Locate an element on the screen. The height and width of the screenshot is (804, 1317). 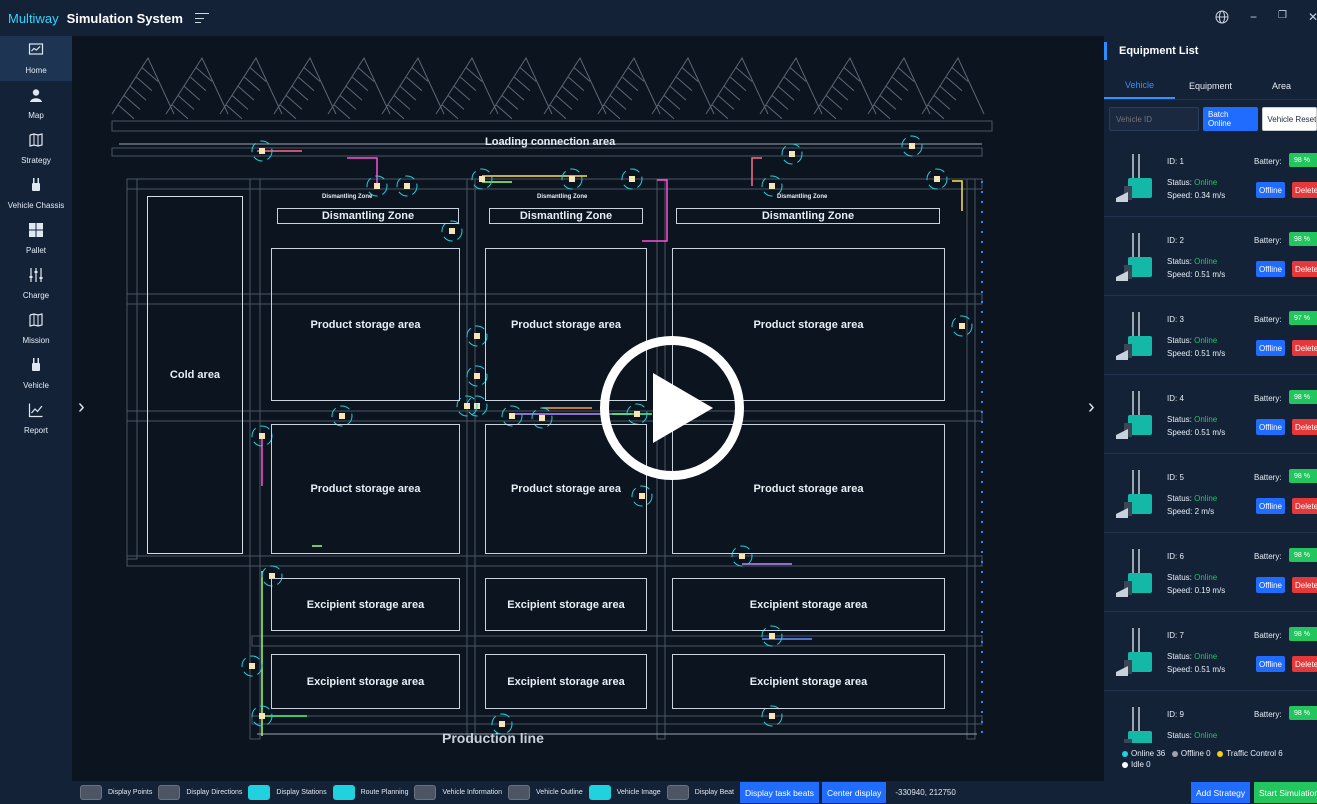
expand-right-chevron-icon: › is located at coordinates (1091, 407).